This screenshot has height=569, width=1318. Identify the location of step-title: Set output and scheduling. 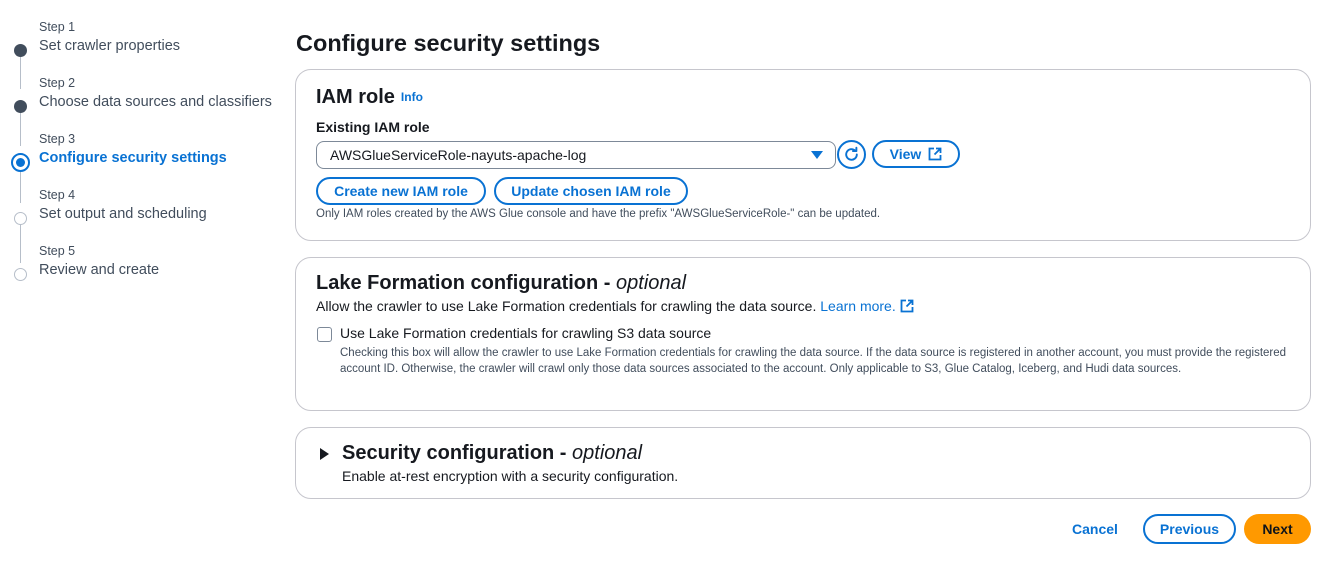
(123, 214).